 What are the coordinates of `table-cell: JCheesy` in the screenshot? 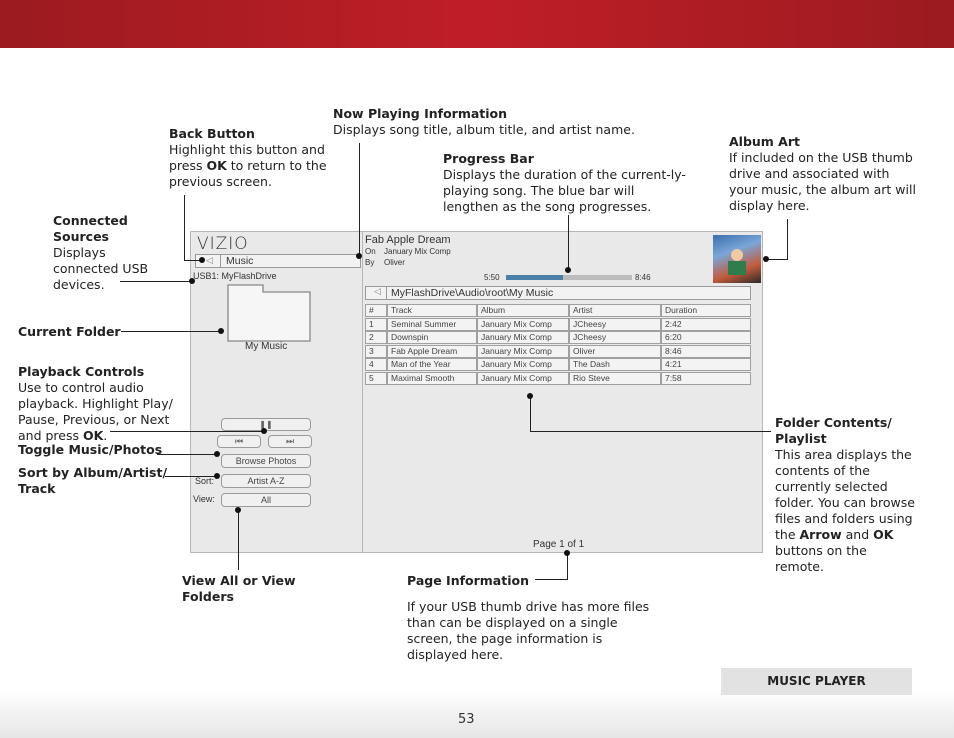 It's located at (615, 337).